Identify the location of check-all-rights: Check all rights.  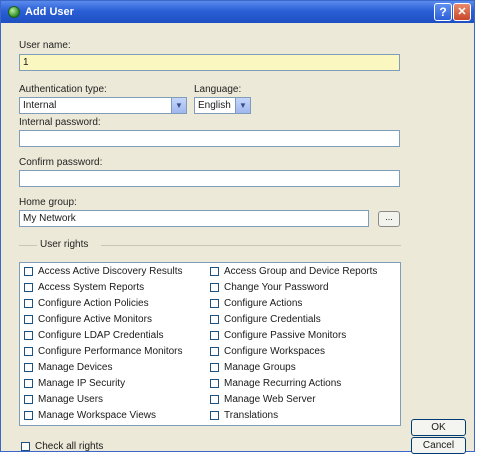
(62, 446).